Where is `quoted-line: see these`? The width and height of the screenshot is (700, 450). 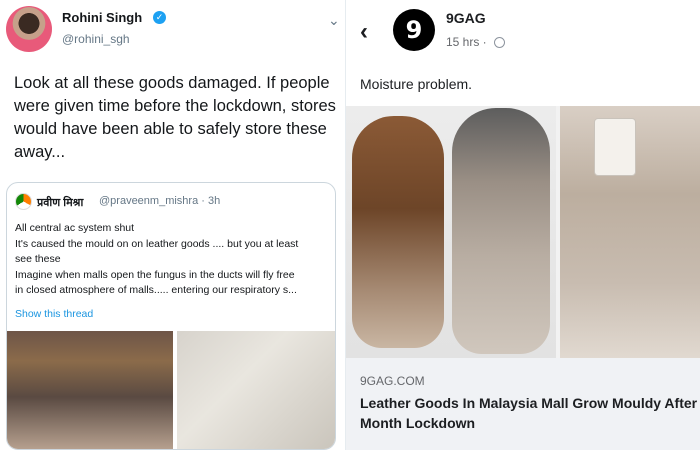 quoted-line: see these is located at coordinates (38, 259).